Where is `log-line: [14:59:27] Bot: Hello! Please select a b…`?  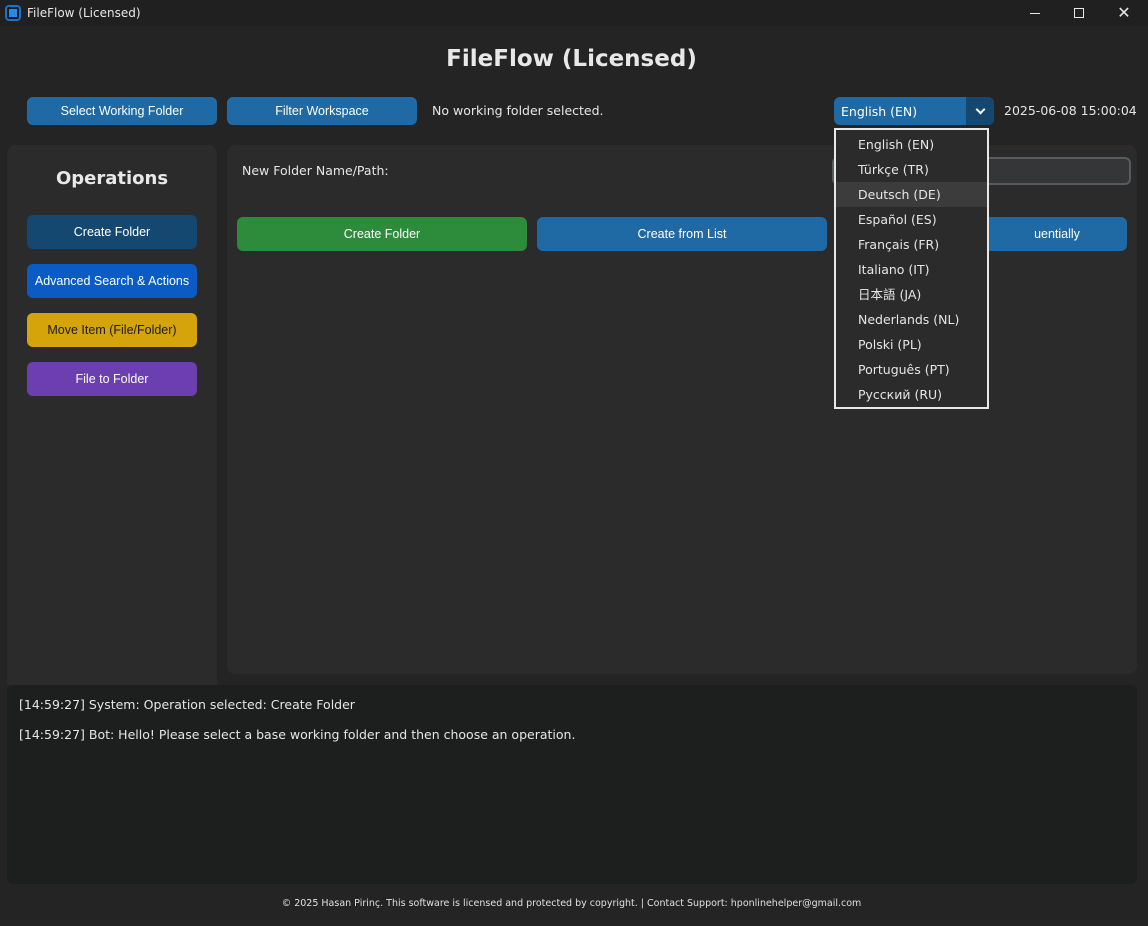 log-line: [14:59:27] Bot: Hello! Please select a b… is located at coordinates (297, 734).